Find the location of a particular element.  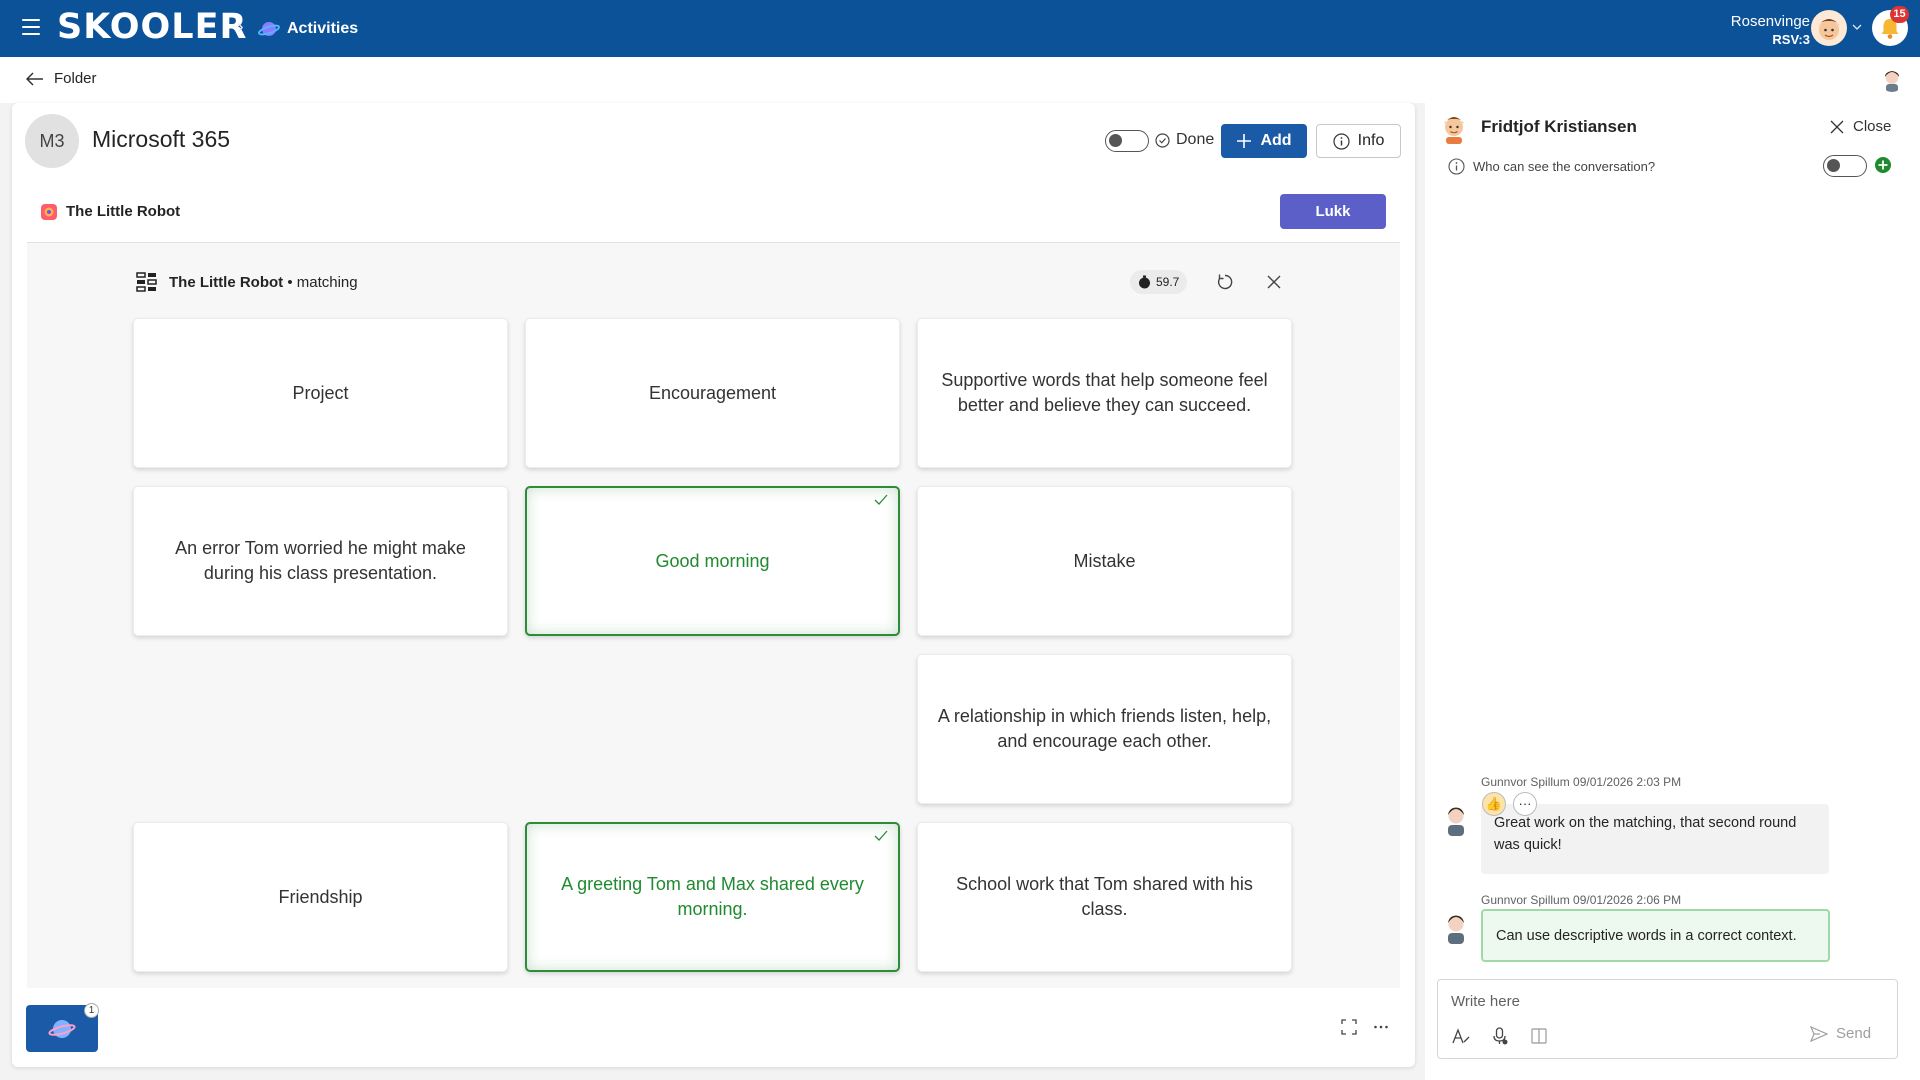

add-button: Add is located at coordinates (1264, 141).